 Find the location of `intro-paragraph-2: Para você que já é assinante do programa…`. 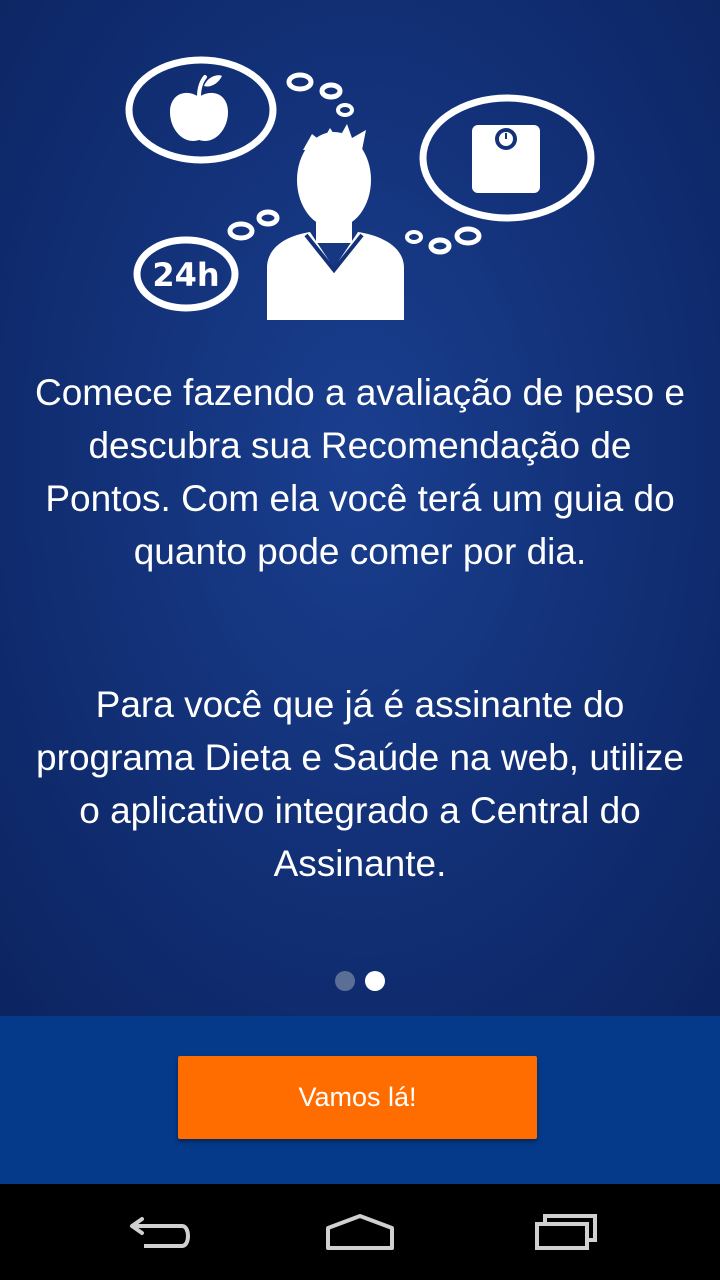

intro-paragraph-2: Para você que já é assinante do programa… is located at coordinates (360, 784).